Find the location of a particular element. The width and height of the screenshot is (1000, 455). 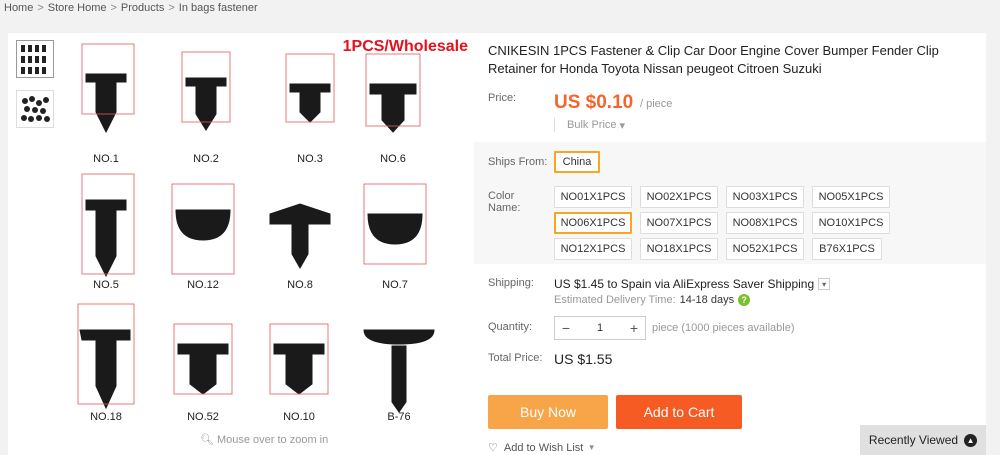

color-label-line-1: Color is located at coordinates (501, 196).